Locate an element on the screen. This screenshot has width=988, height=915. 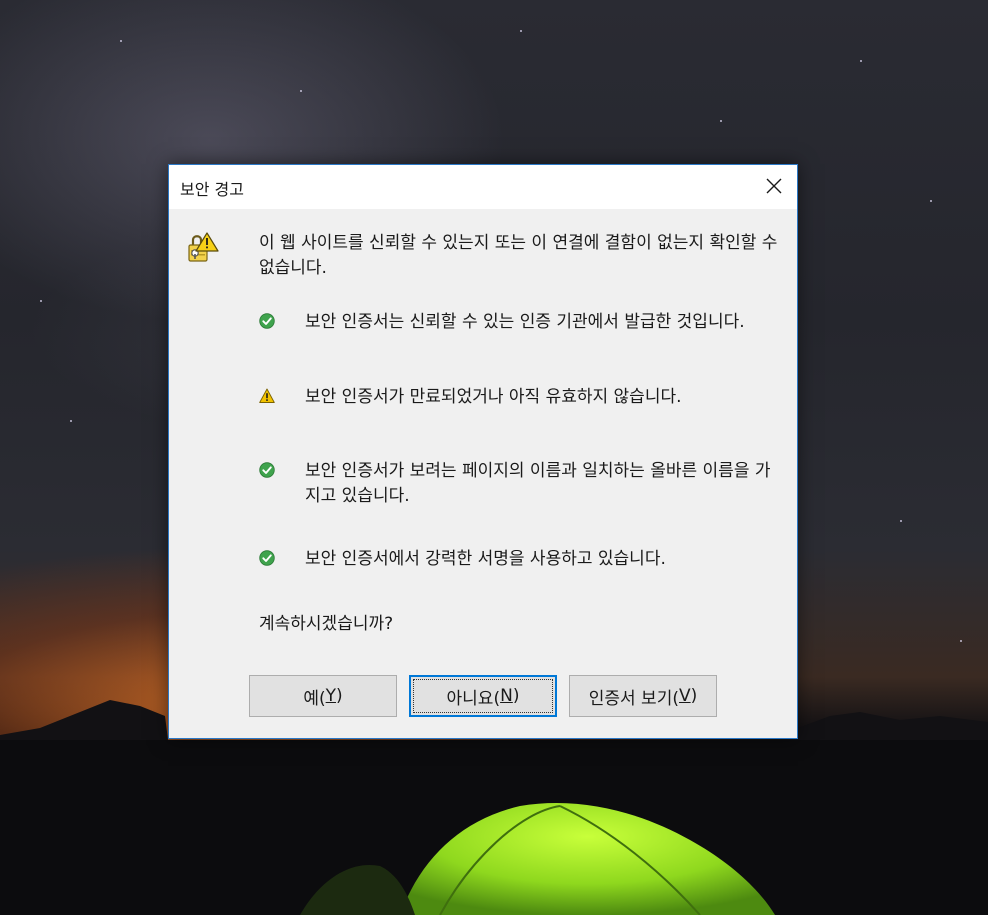
yes-button: 예(Y) is located at coordinates (323, 696).